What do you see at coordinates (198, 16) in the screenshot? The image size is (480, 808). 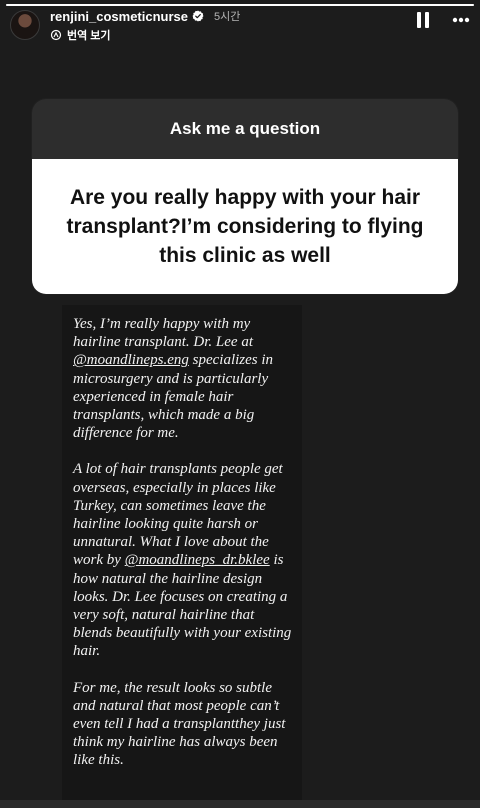 I see `verified-badge-icon` at bounding box center [198, 16].